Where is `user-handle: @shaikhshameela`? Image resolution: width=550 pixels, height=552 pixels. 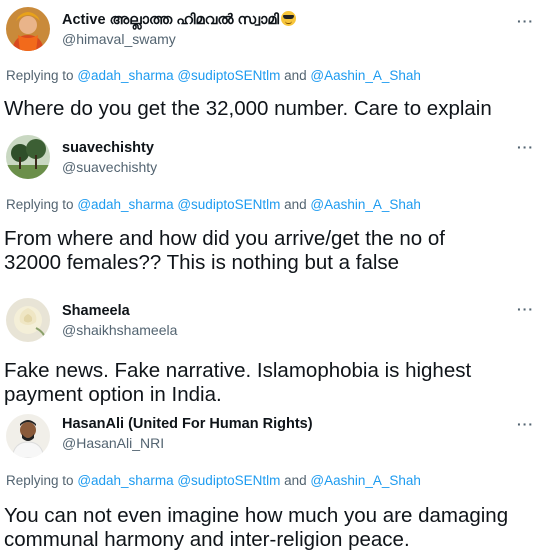
user-handle: @shaikhshameela is located at coordinates (119, 330).